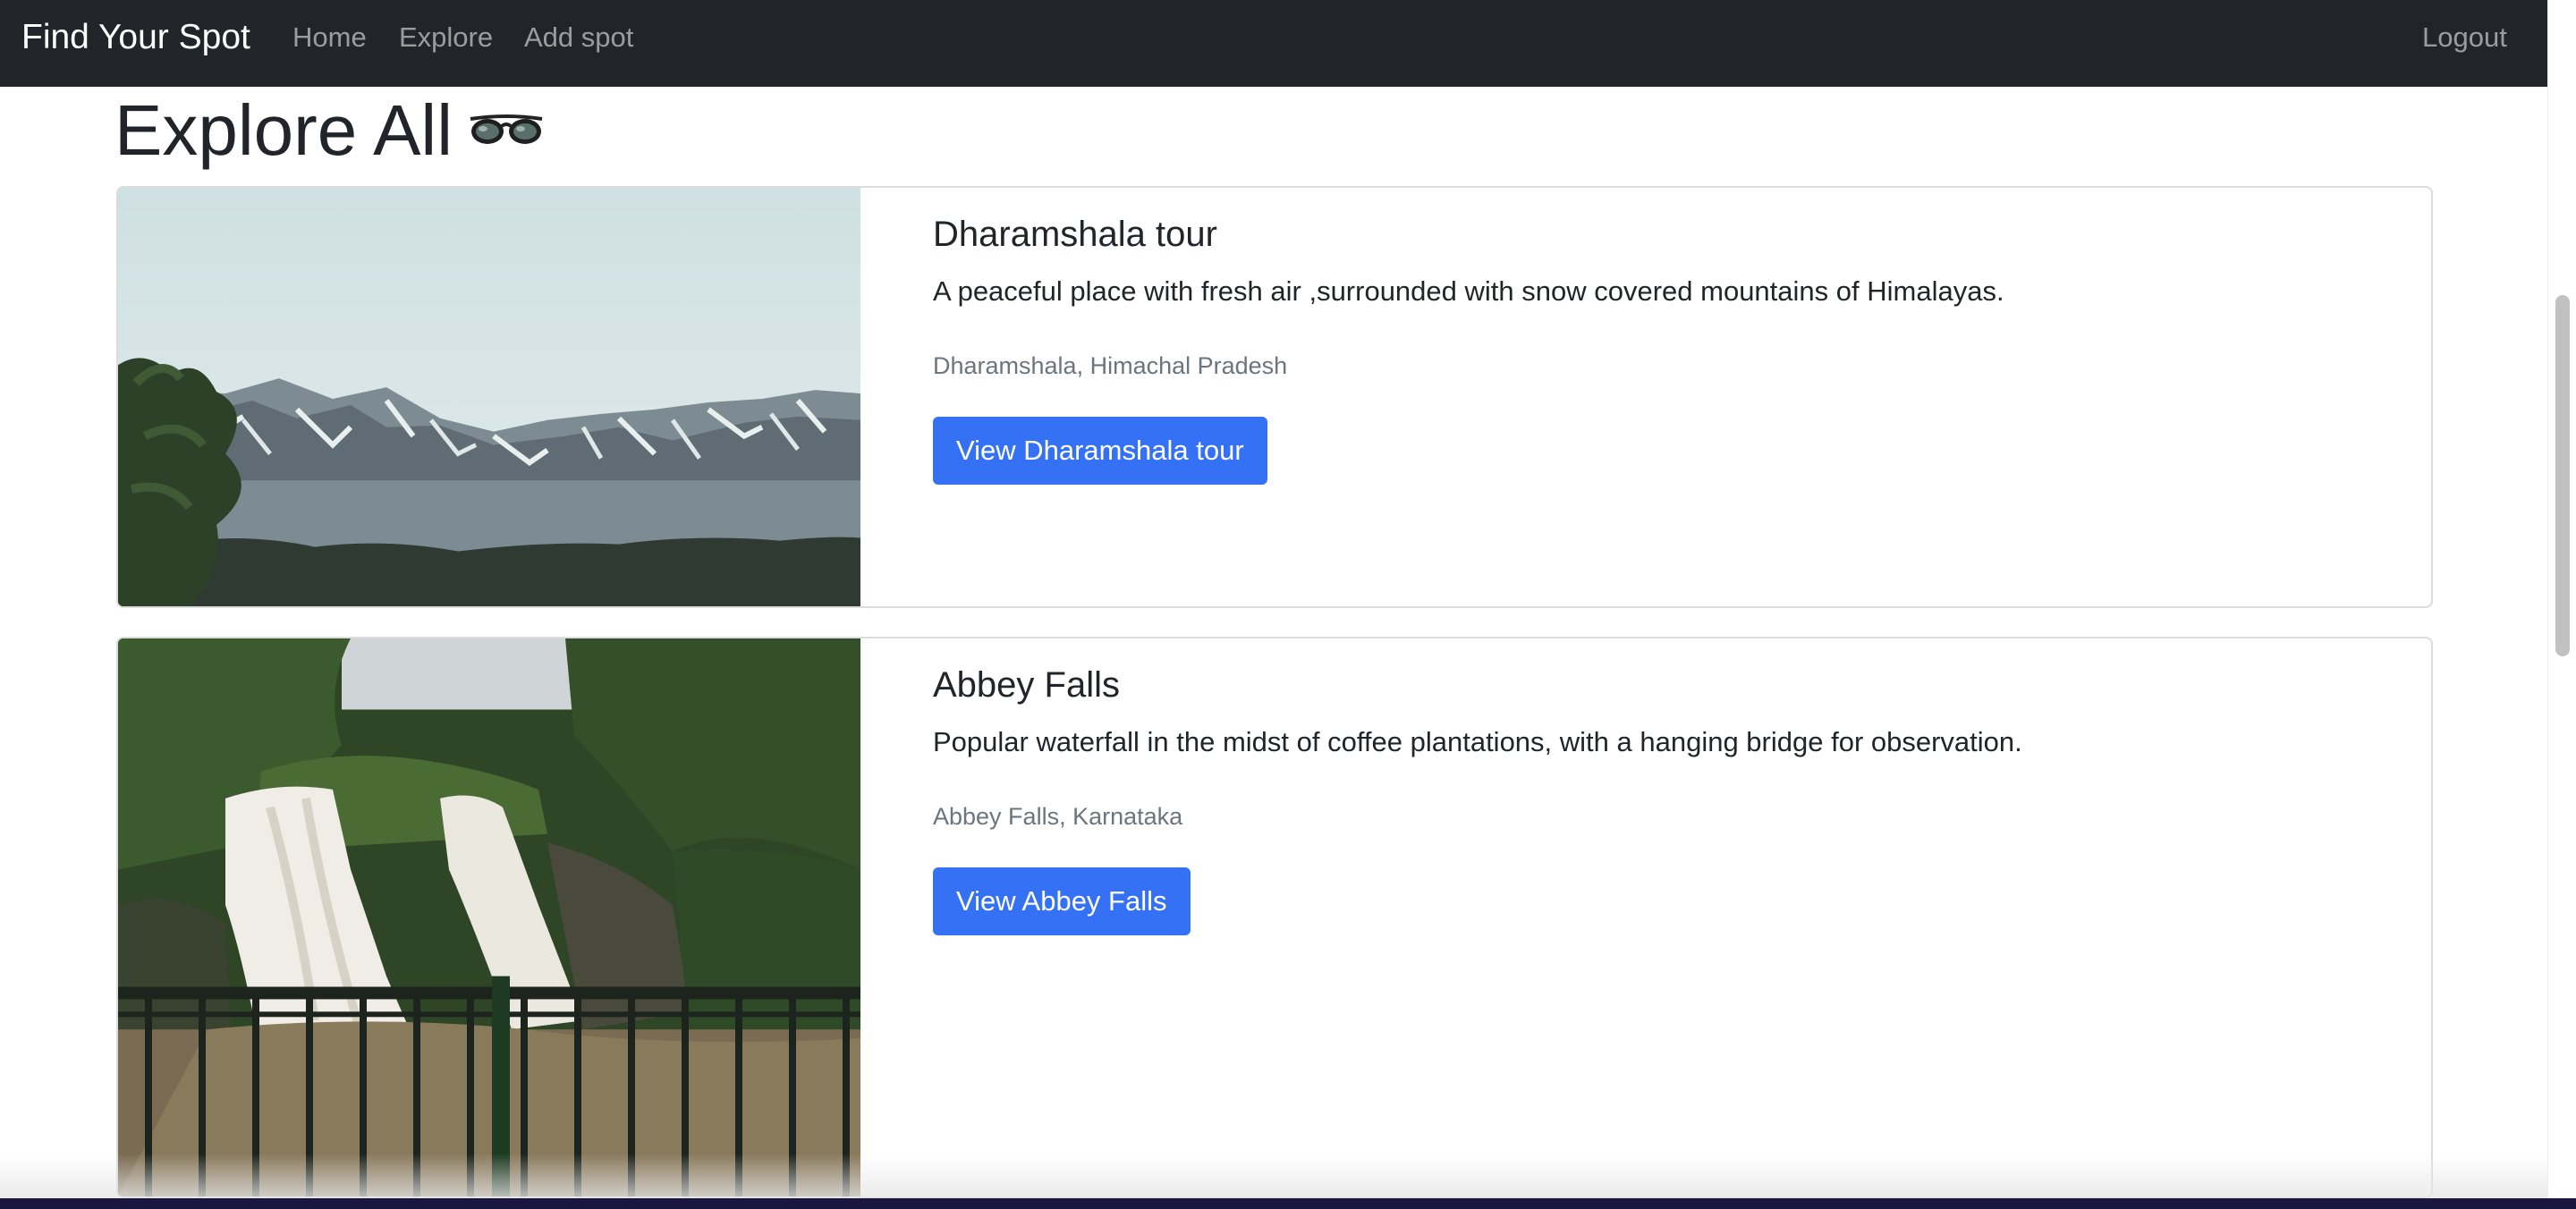 Image resolution: width=2576 pixels, height=1209 pixels. I want to click on page-title-text: Explore All, so click(283, 130).